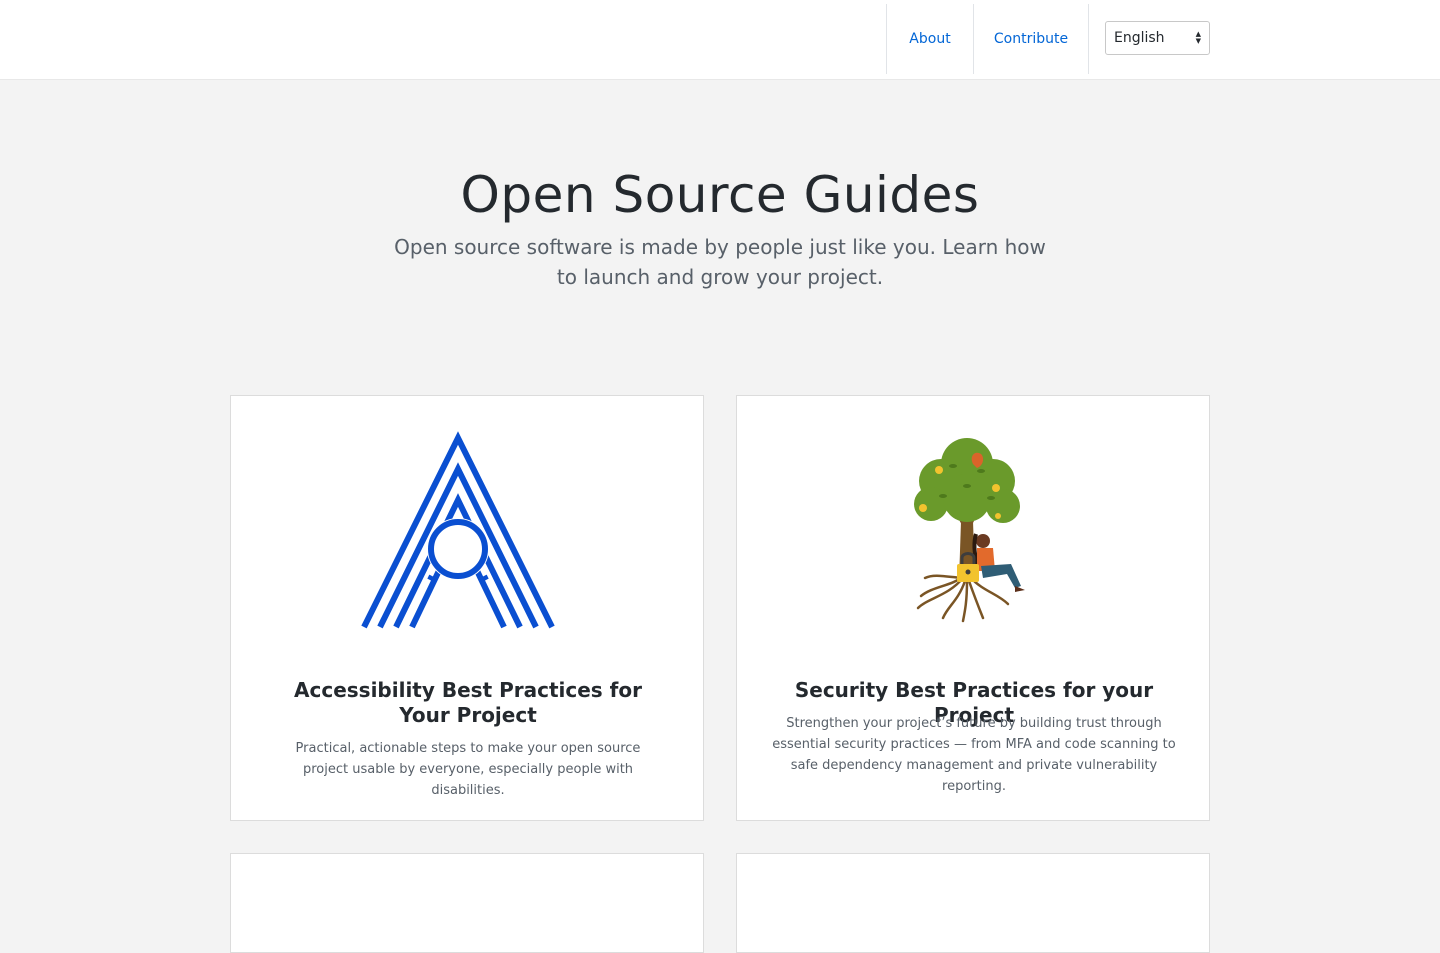 The height and width of the screenshot is (953, 1440). What do you see at coordinates (1139, 38) in the screenshot?
I see `language-select-value: English` at bounding box center [1139, 38].